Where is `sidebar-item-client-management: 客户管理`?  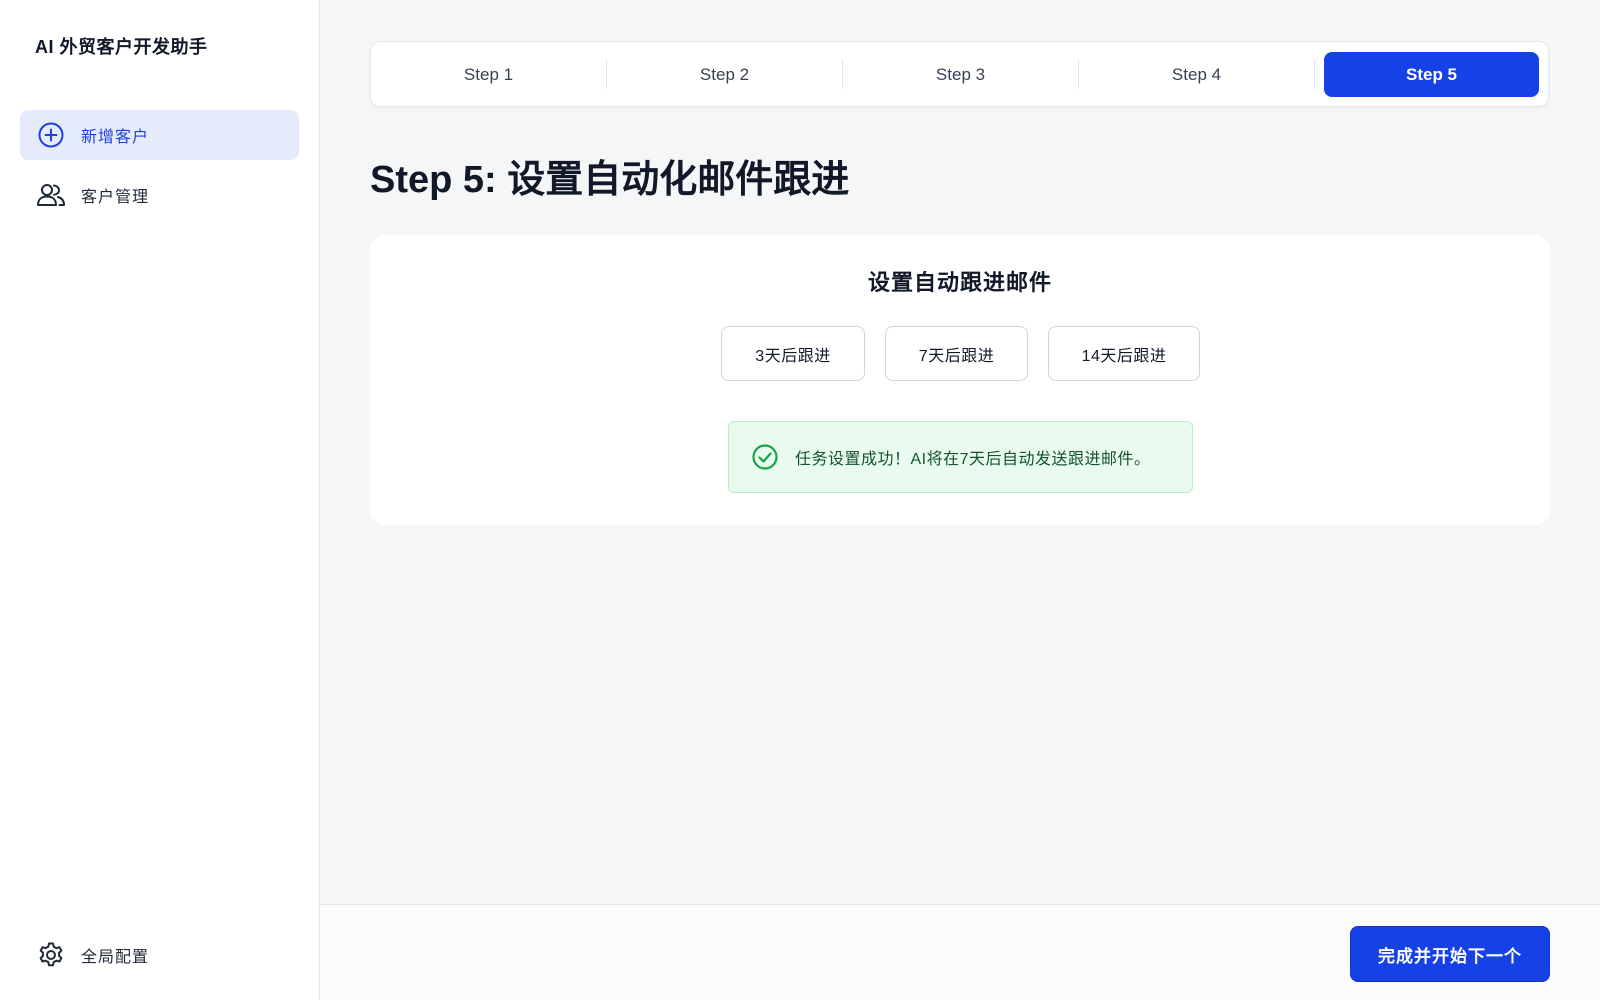
sidebar-item-client-management: 客户管理 is located at coordinates (159, 195).